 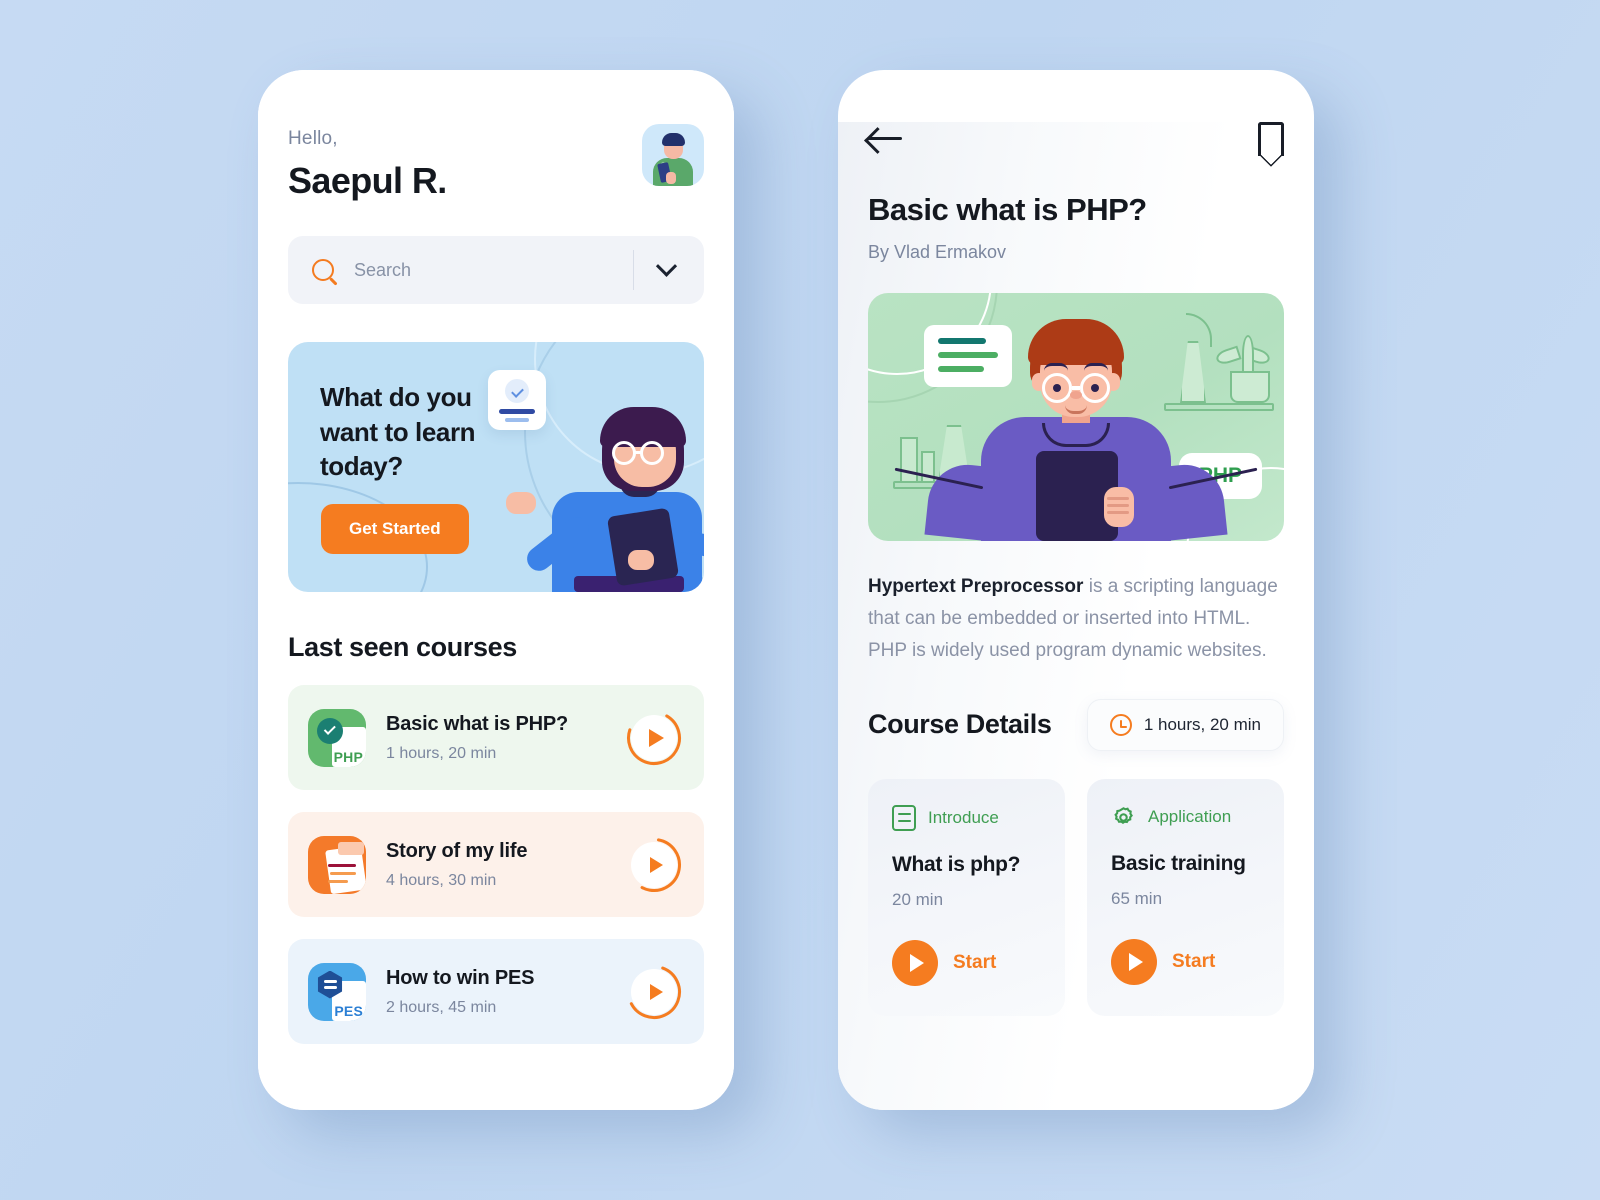 I want to click on home-header: Hello, Saepul R., so click(x=496, y=136).